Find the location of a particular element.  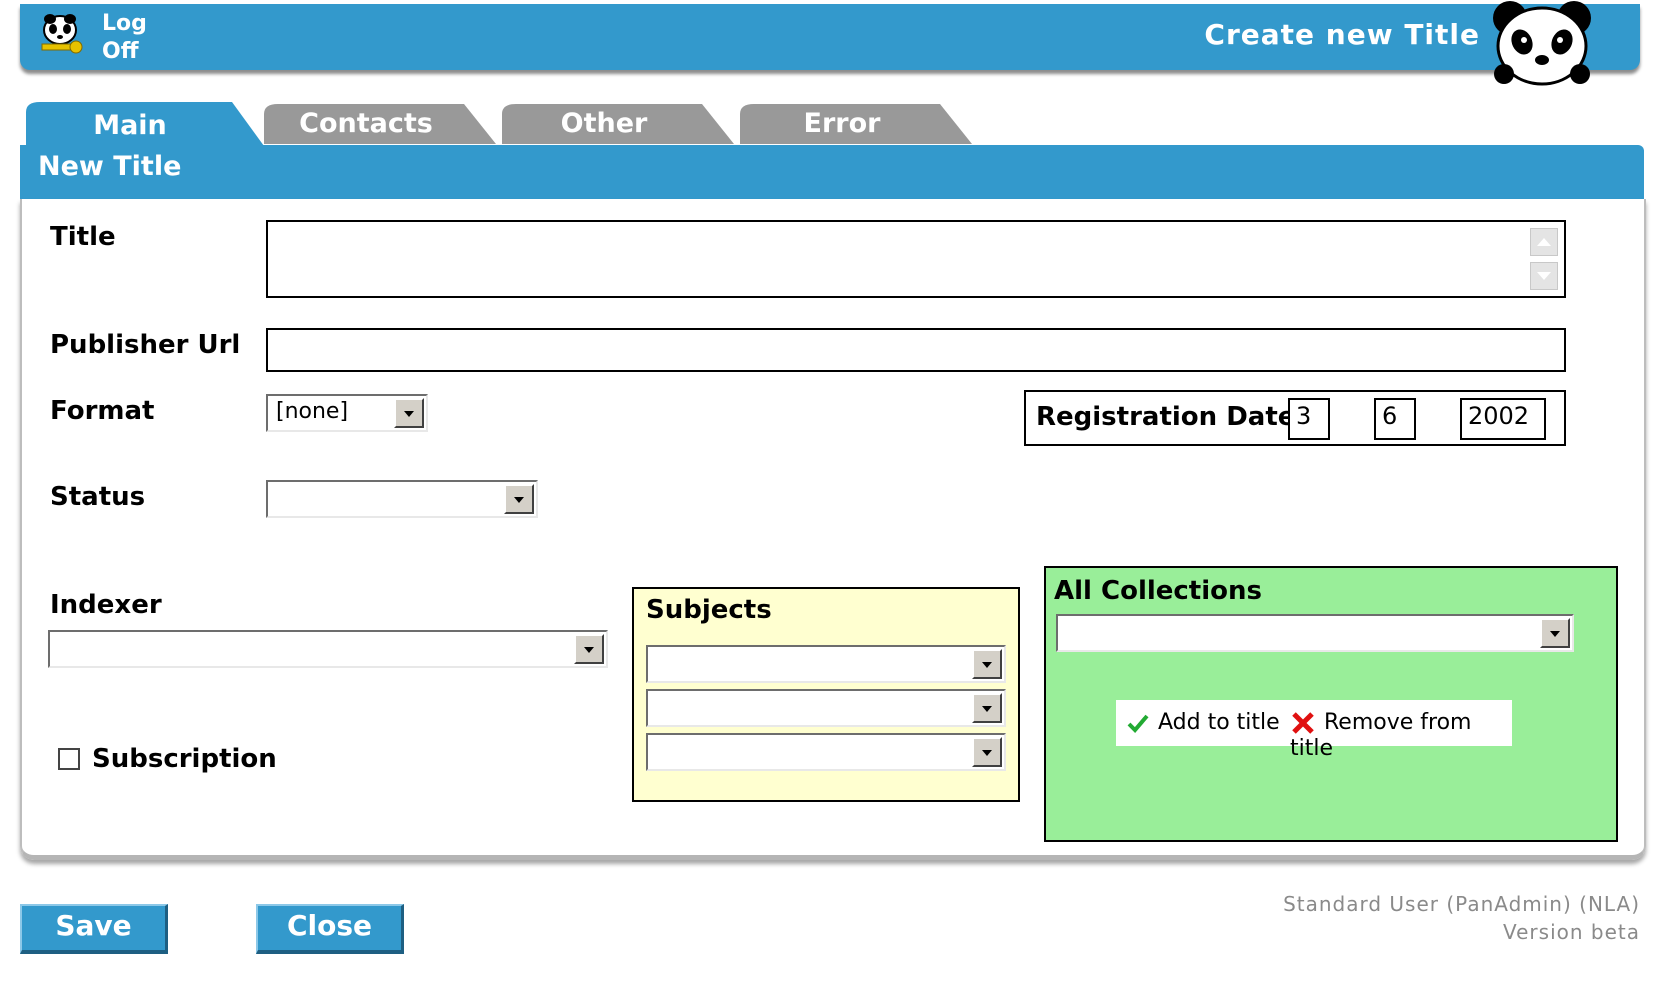

collection-actions: Add to title Remove from title is located at coordinates (1314, 730).